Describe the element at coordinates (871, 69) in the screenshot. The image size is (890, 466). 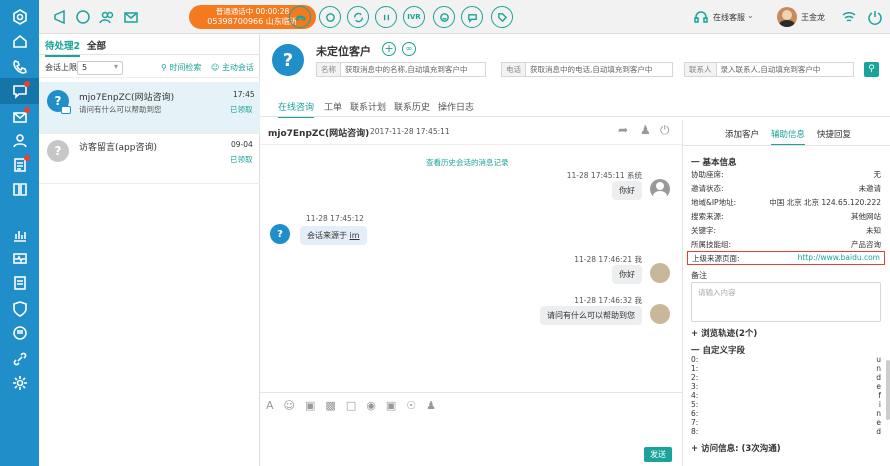
I see `search-button: ⚲` at that location.